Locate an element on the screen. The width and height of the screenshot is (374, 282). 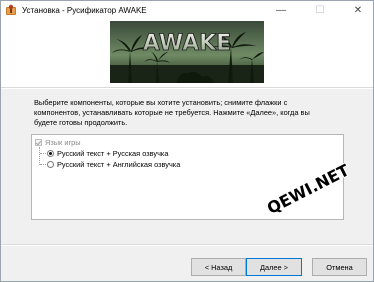
radio-button-selected is located at coordinates (50, 153).